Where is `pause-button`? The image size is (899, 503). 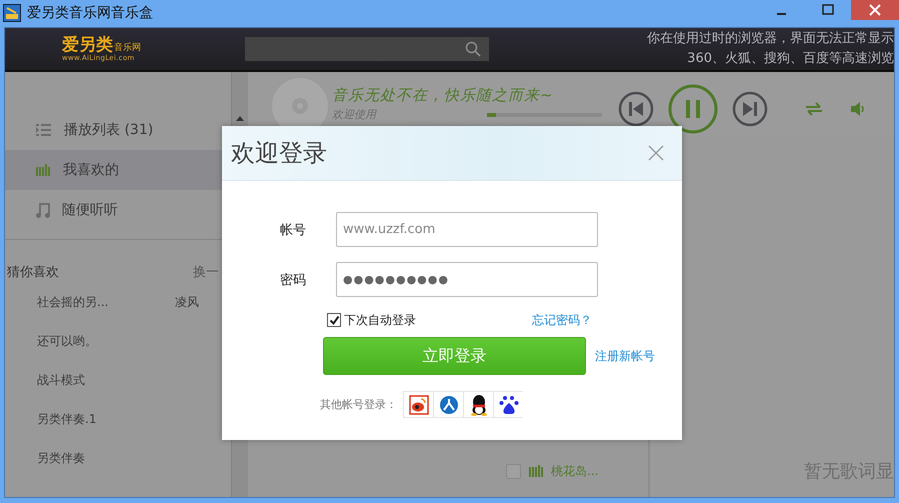
pause-button is located at coordinates (693, 109).